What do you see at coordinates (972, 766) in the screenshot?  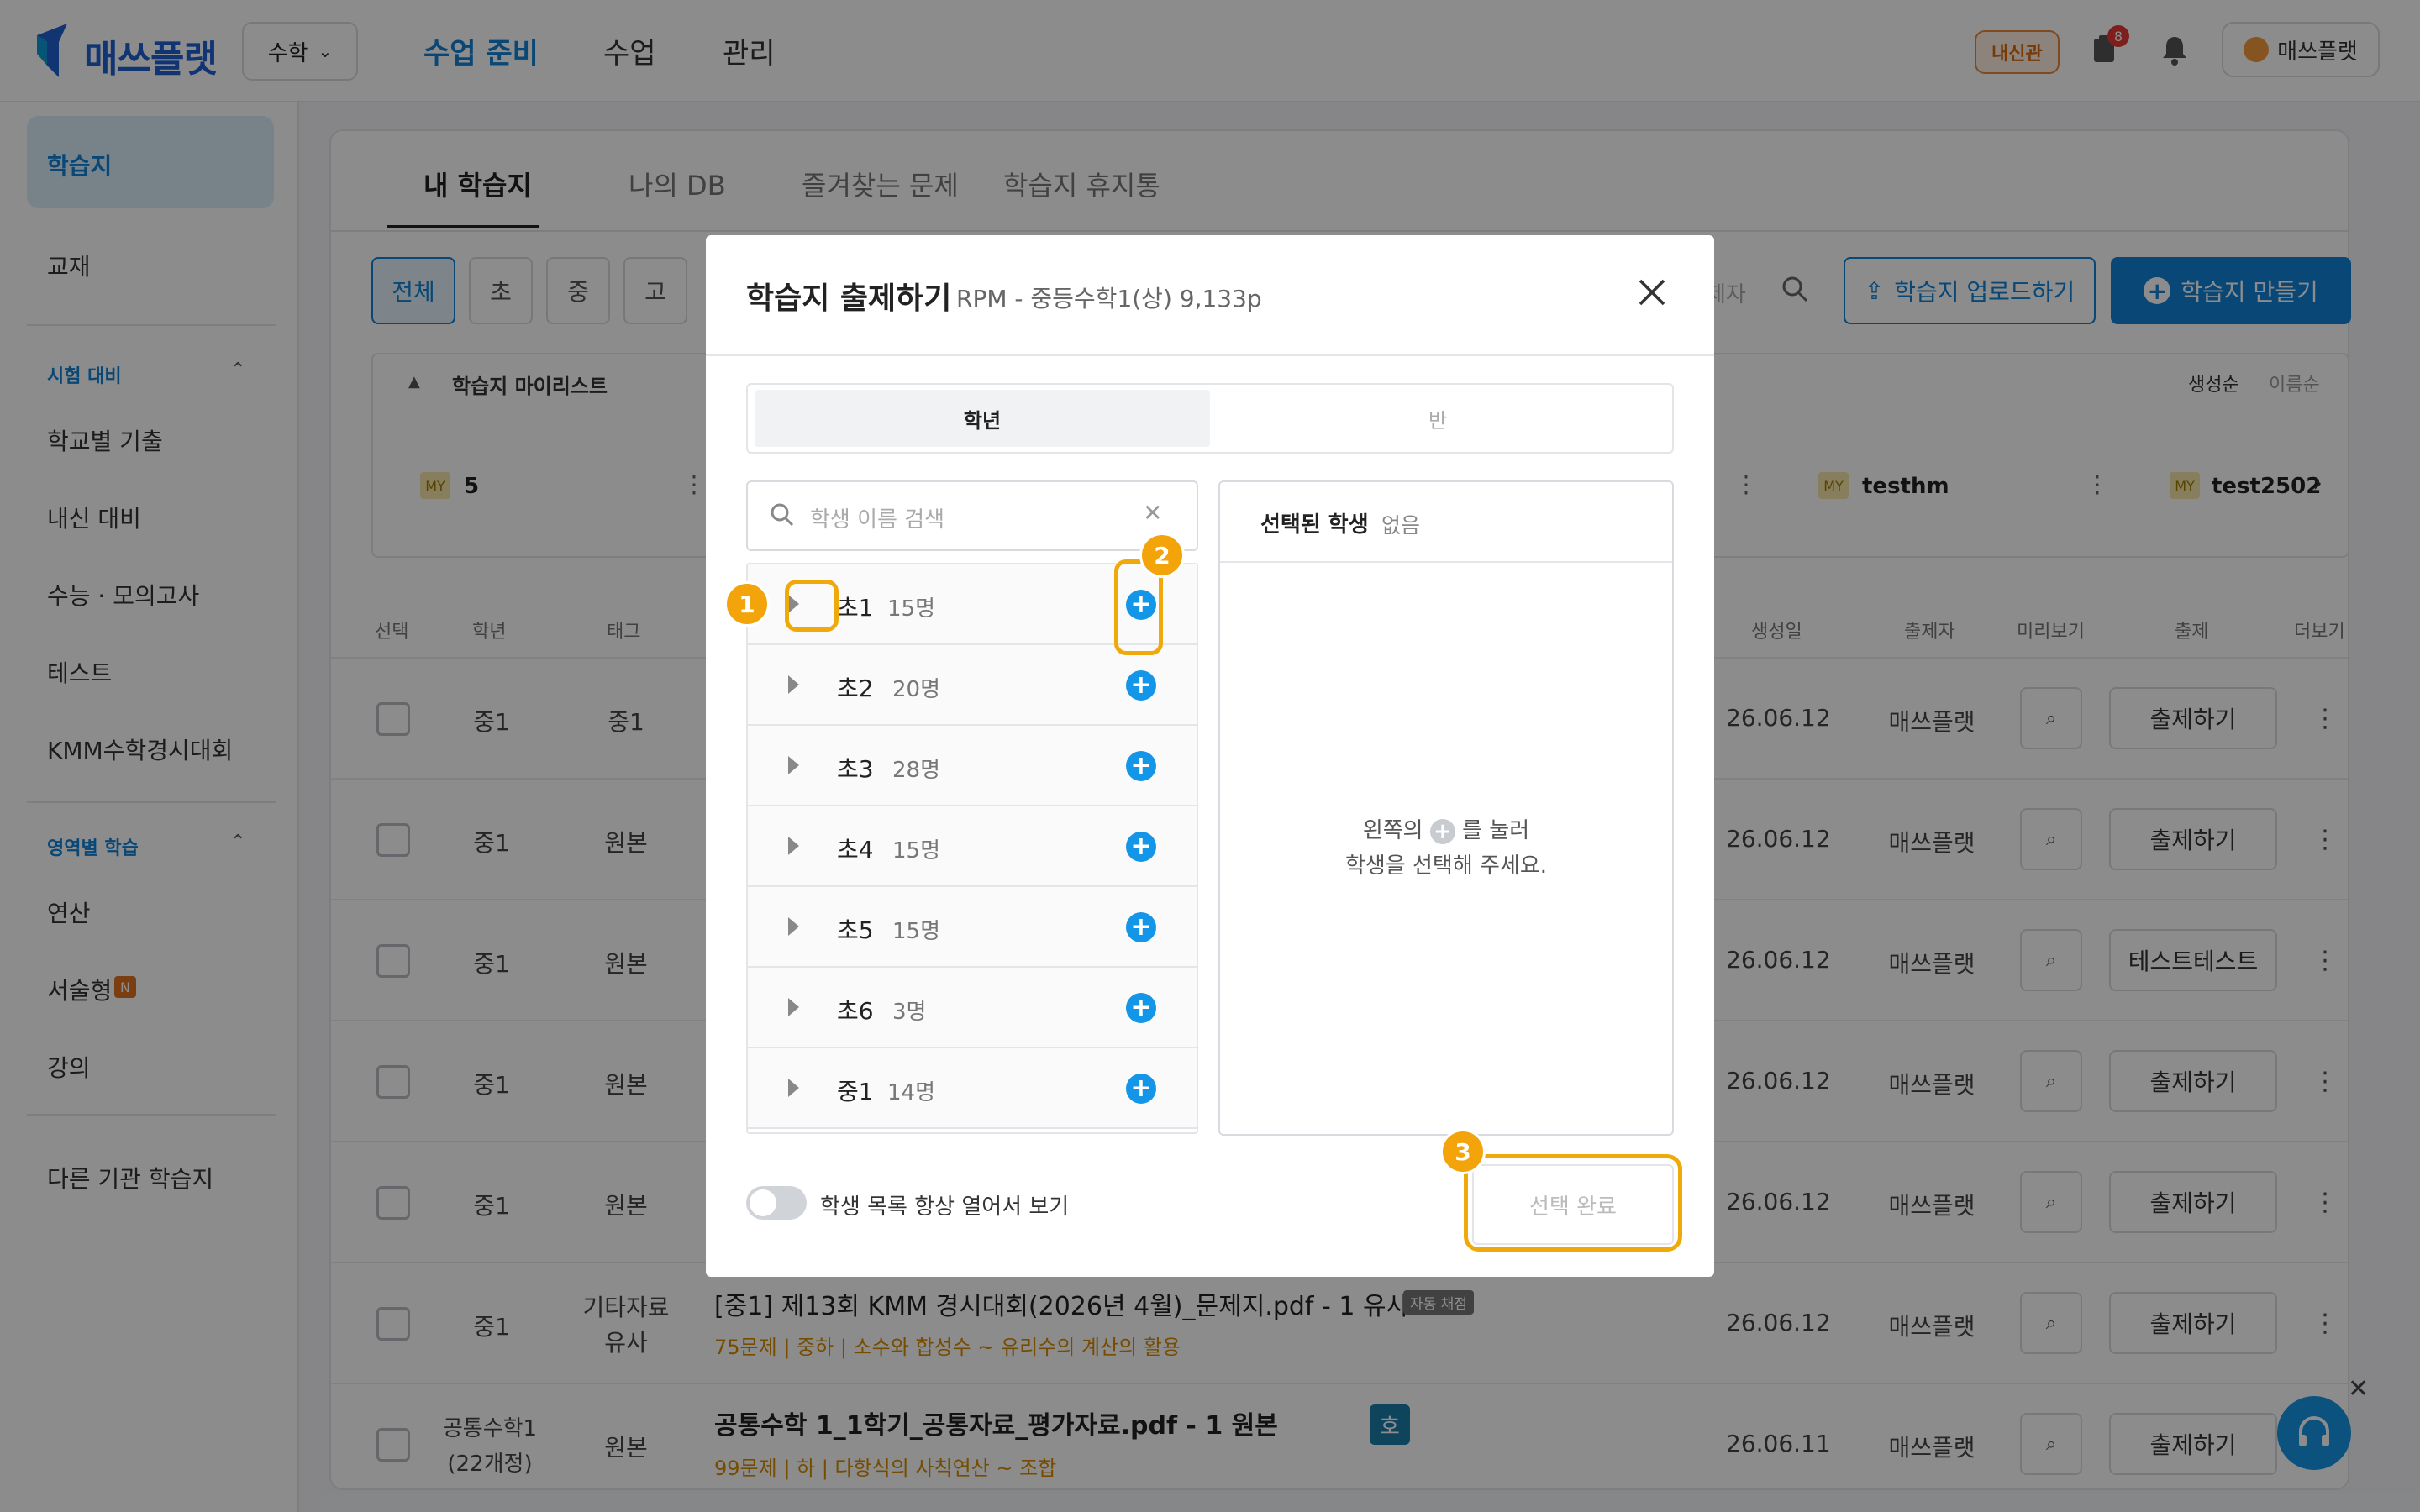 I see `list-item: 초3 28명 +` at bounding box center [972, 766].